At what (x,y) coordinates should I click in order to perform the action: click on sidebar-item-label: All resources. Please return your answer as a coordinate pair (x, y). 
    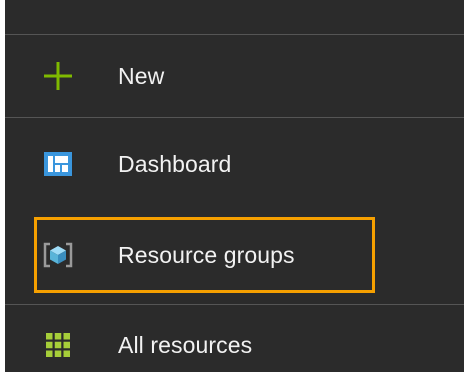
    Looking at the image, I should click on (185, 344).